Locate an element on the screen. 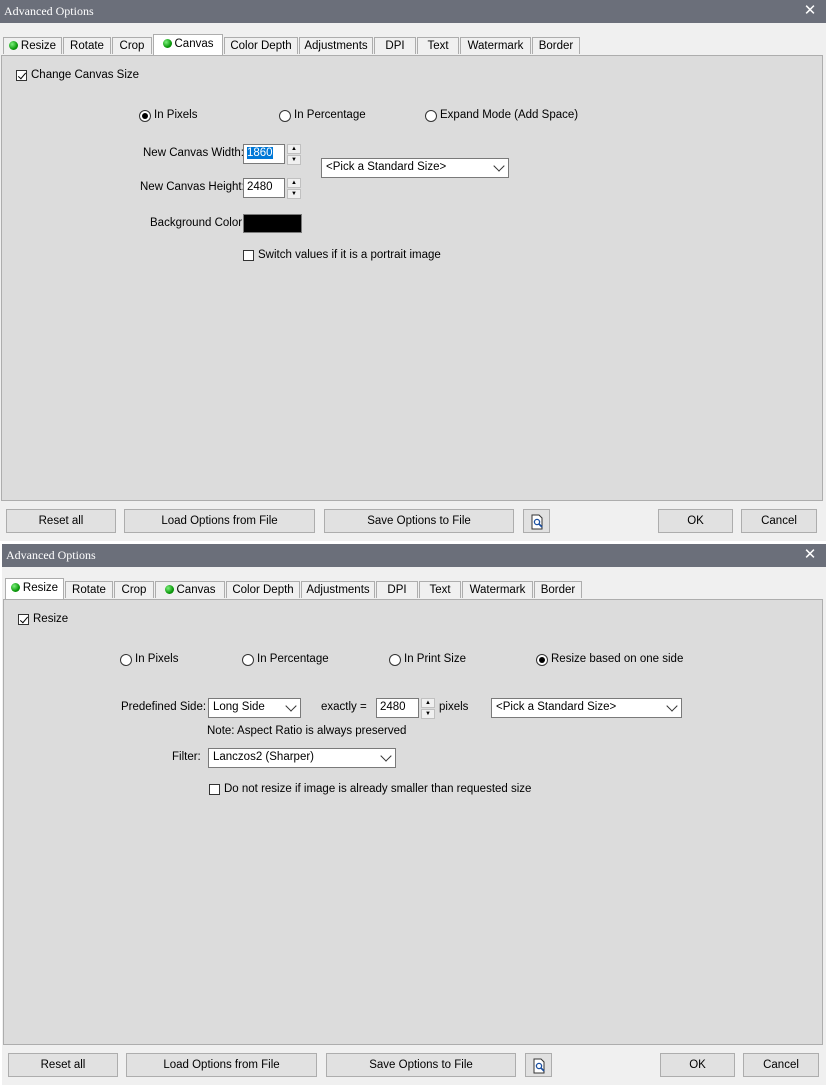 This screenshot has width=826, height=1085. predefined-side-dropdown: Long Side is located at coordinates (254, 708).